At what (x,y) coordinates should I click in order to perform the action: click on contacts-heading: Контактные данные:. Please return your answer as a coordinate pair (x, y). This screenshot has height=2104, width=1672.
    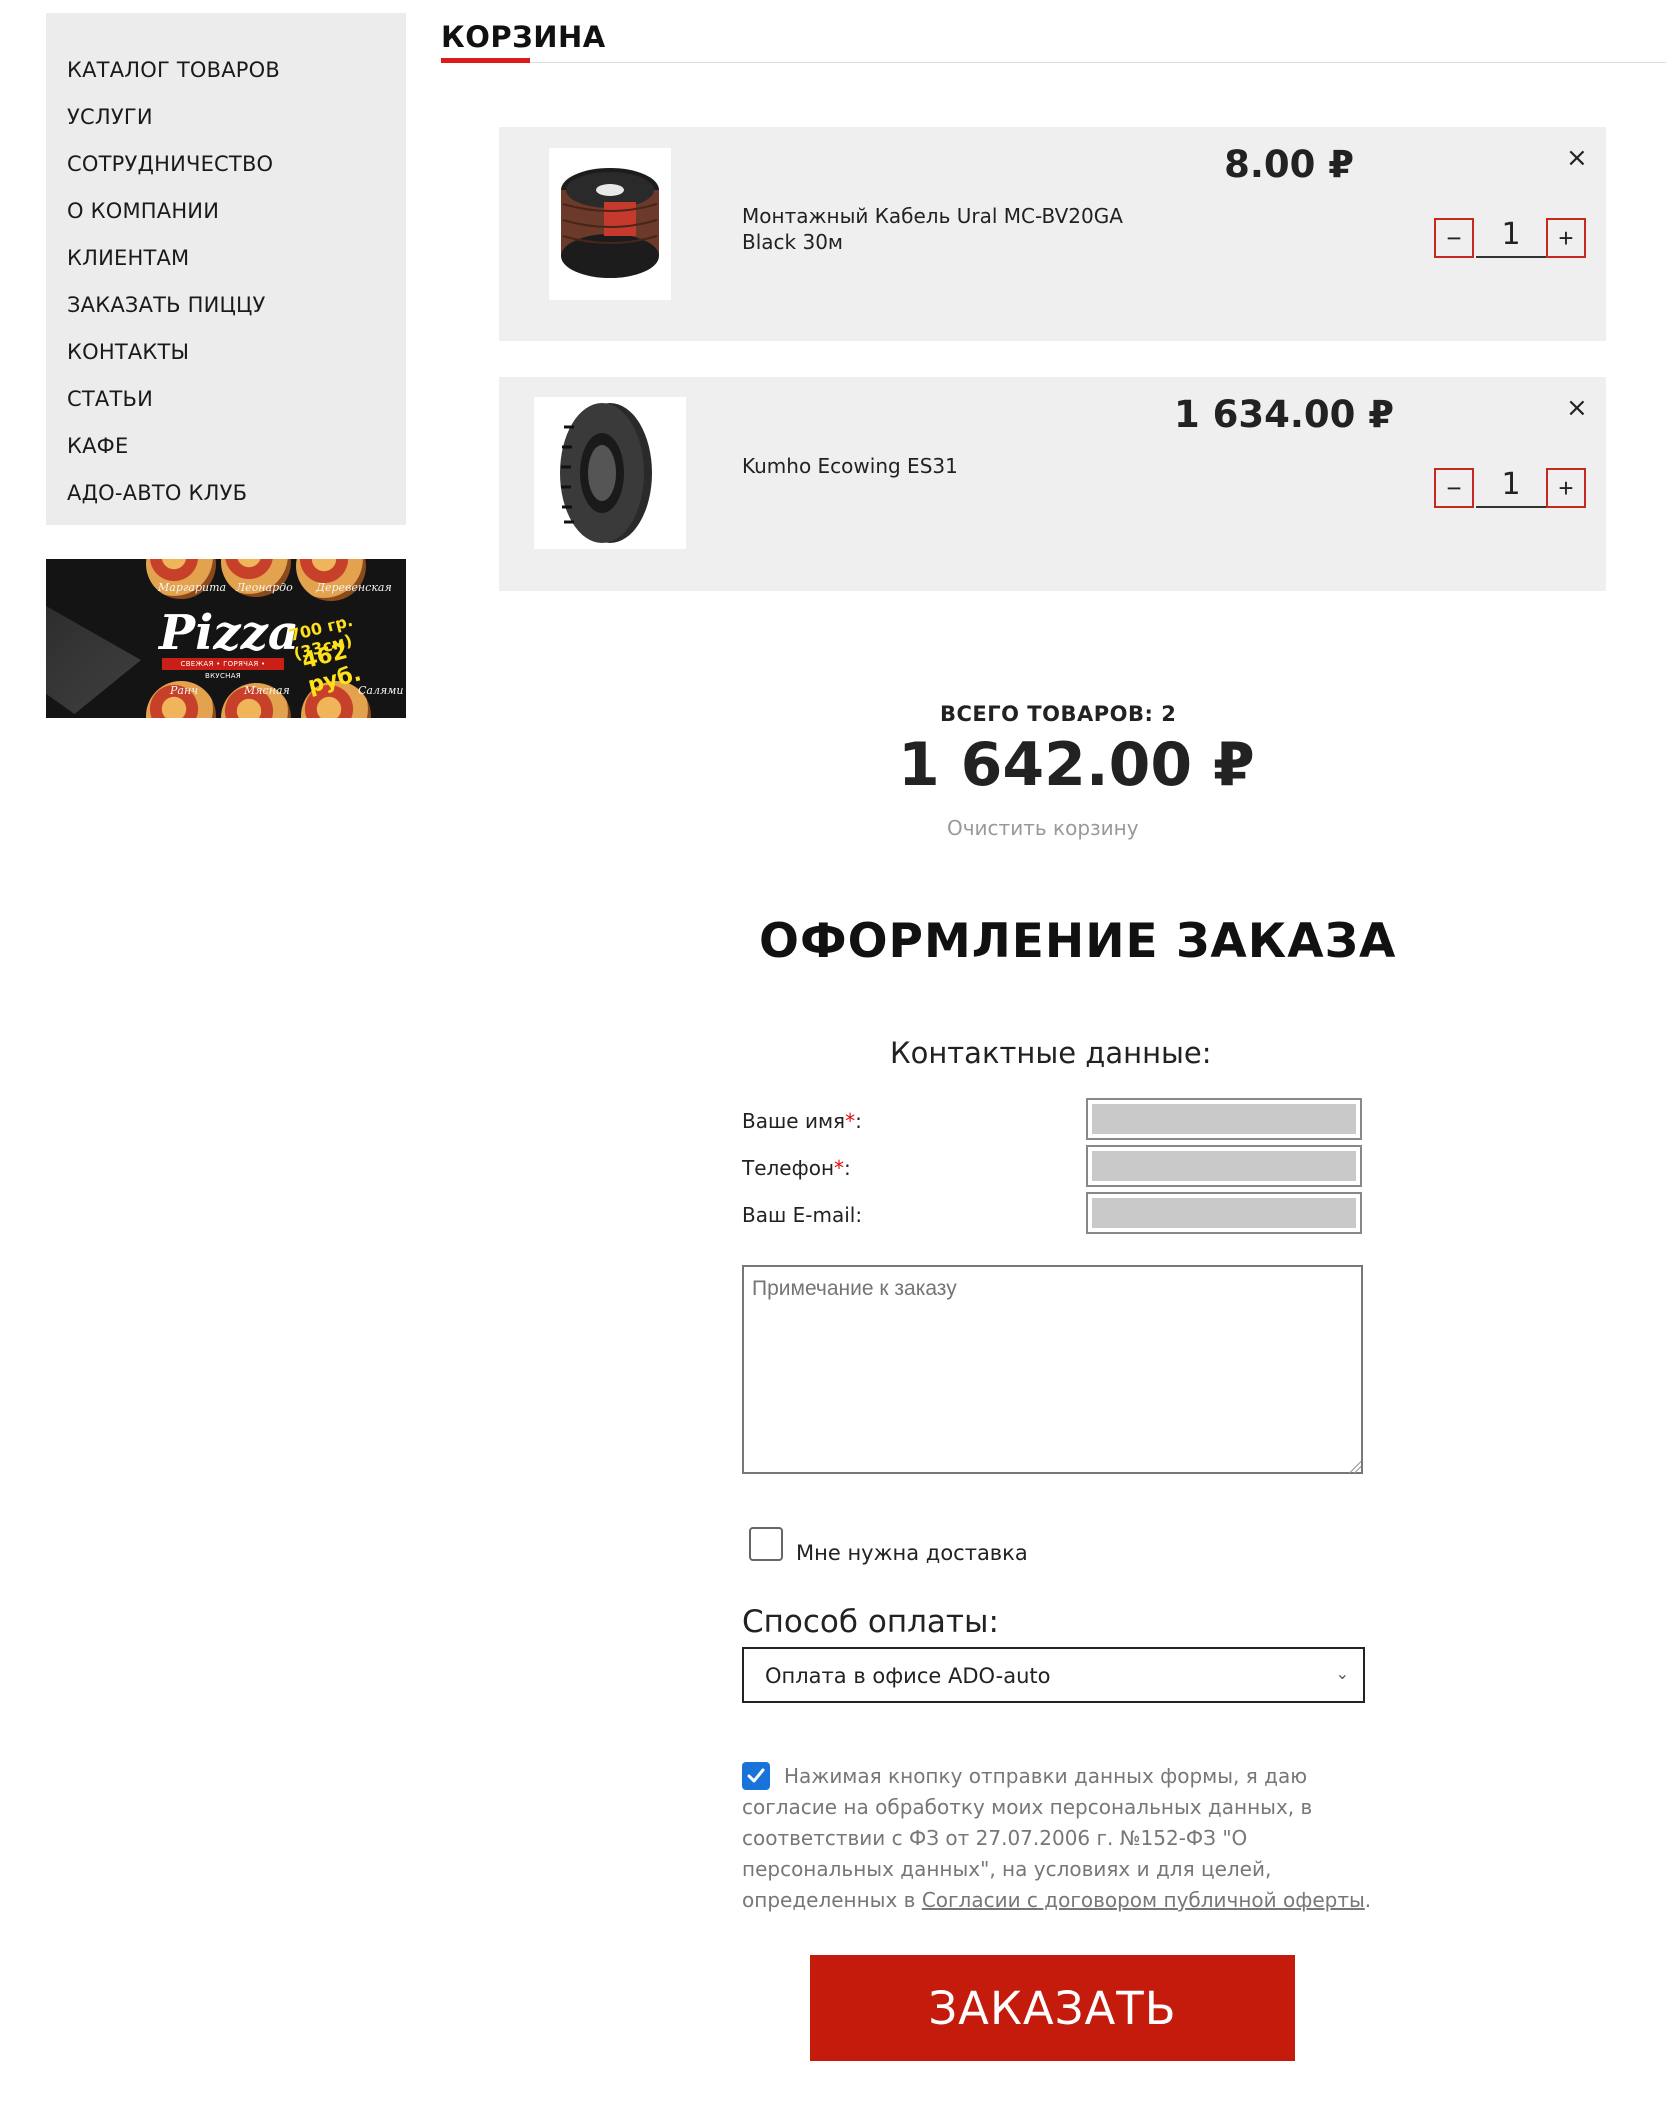
    Looking at the image, I should click on (1051, 1053).